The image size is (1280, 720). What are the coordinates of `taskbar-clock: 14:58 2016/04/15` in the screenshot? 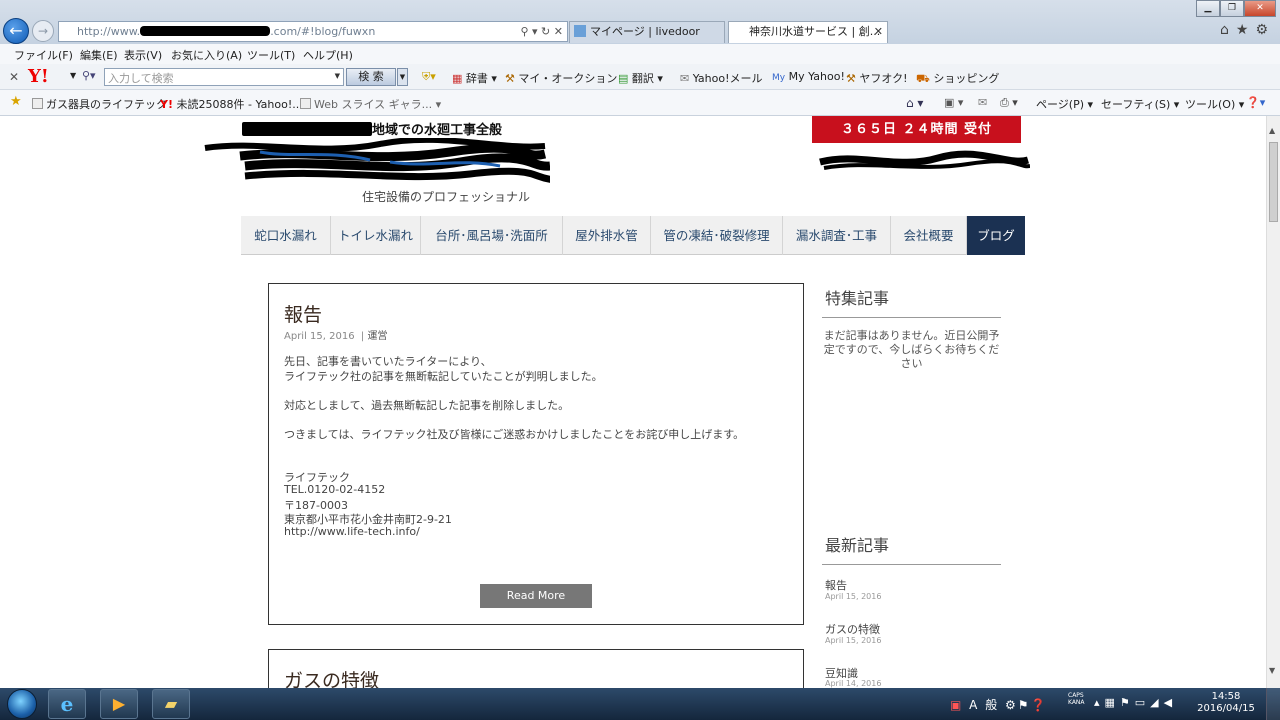 It's located at (1226, 703).